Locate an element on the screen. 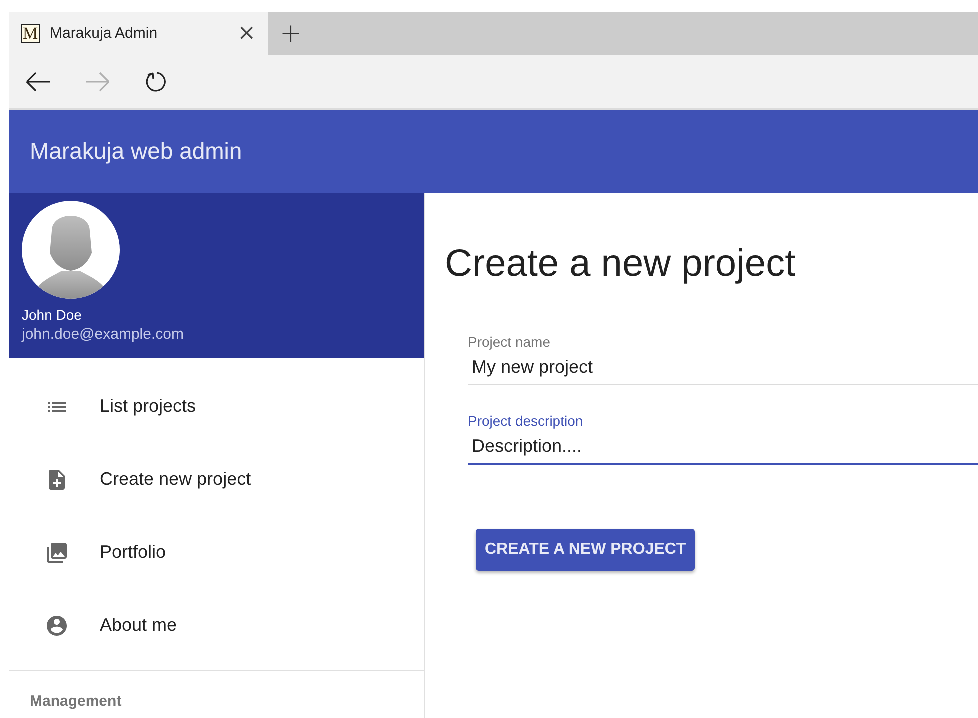  close-tab-button: × is located at coordinates (247, 33).